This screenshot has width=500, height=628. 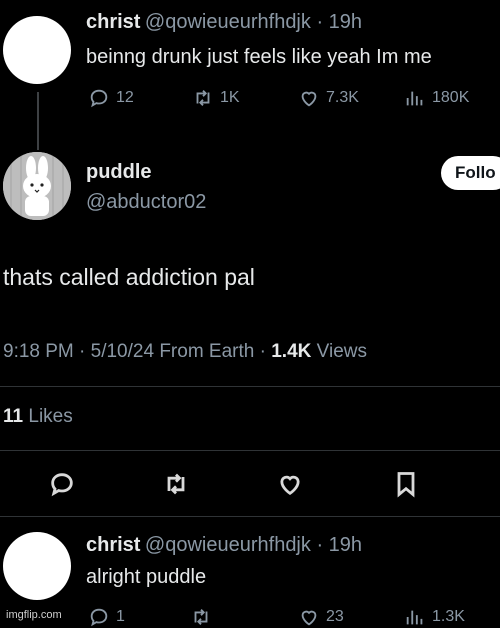 I want to click on follow-button: Follo, so click(x=470, y=173).